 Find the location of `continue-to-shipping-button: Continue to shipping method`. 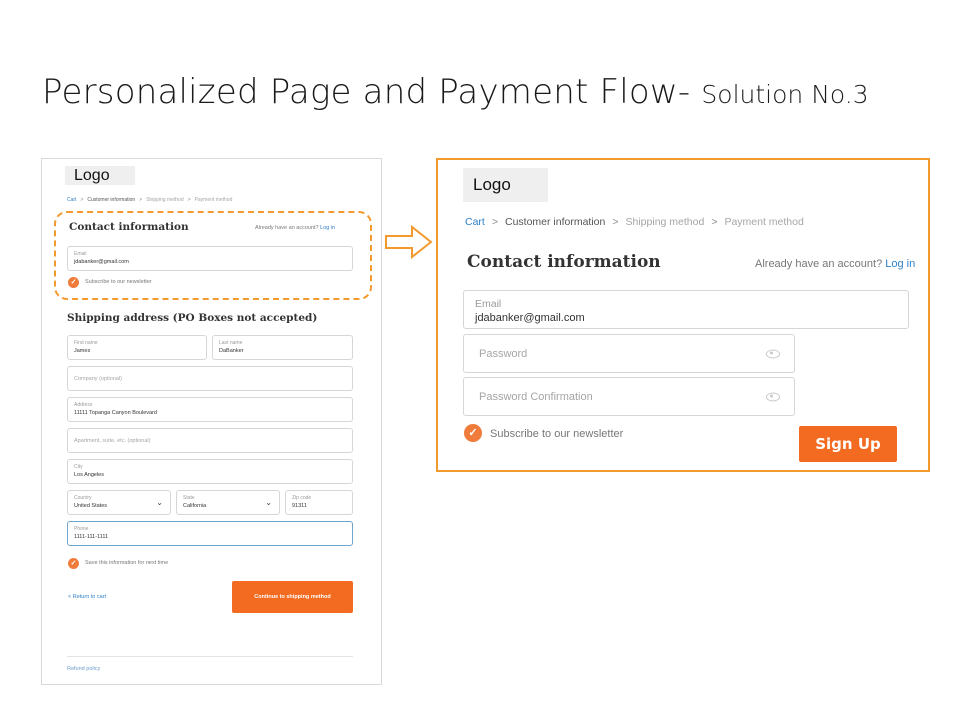

continue-to-shipping-button: Continue to shipping method is located at coordinates (292, 597).